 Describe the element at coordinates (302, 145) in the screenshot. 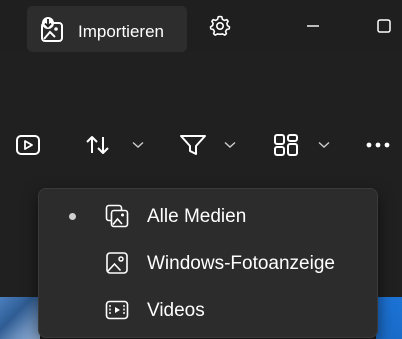

I see `layout-button` at that location.